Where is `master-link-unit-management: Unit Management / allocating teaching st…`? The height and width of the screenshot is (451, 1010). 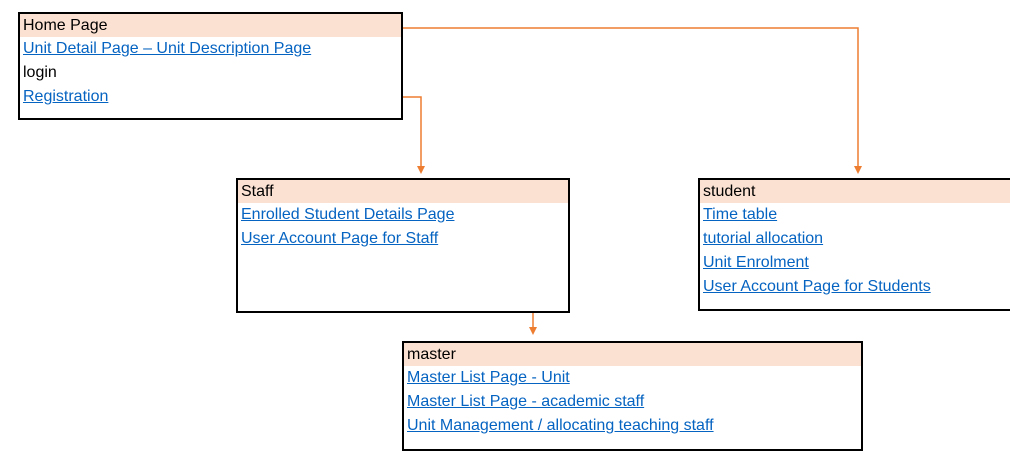 master-link-unit-management: Unit Management / allocating teaching st… is located at coordinates (632, 426).